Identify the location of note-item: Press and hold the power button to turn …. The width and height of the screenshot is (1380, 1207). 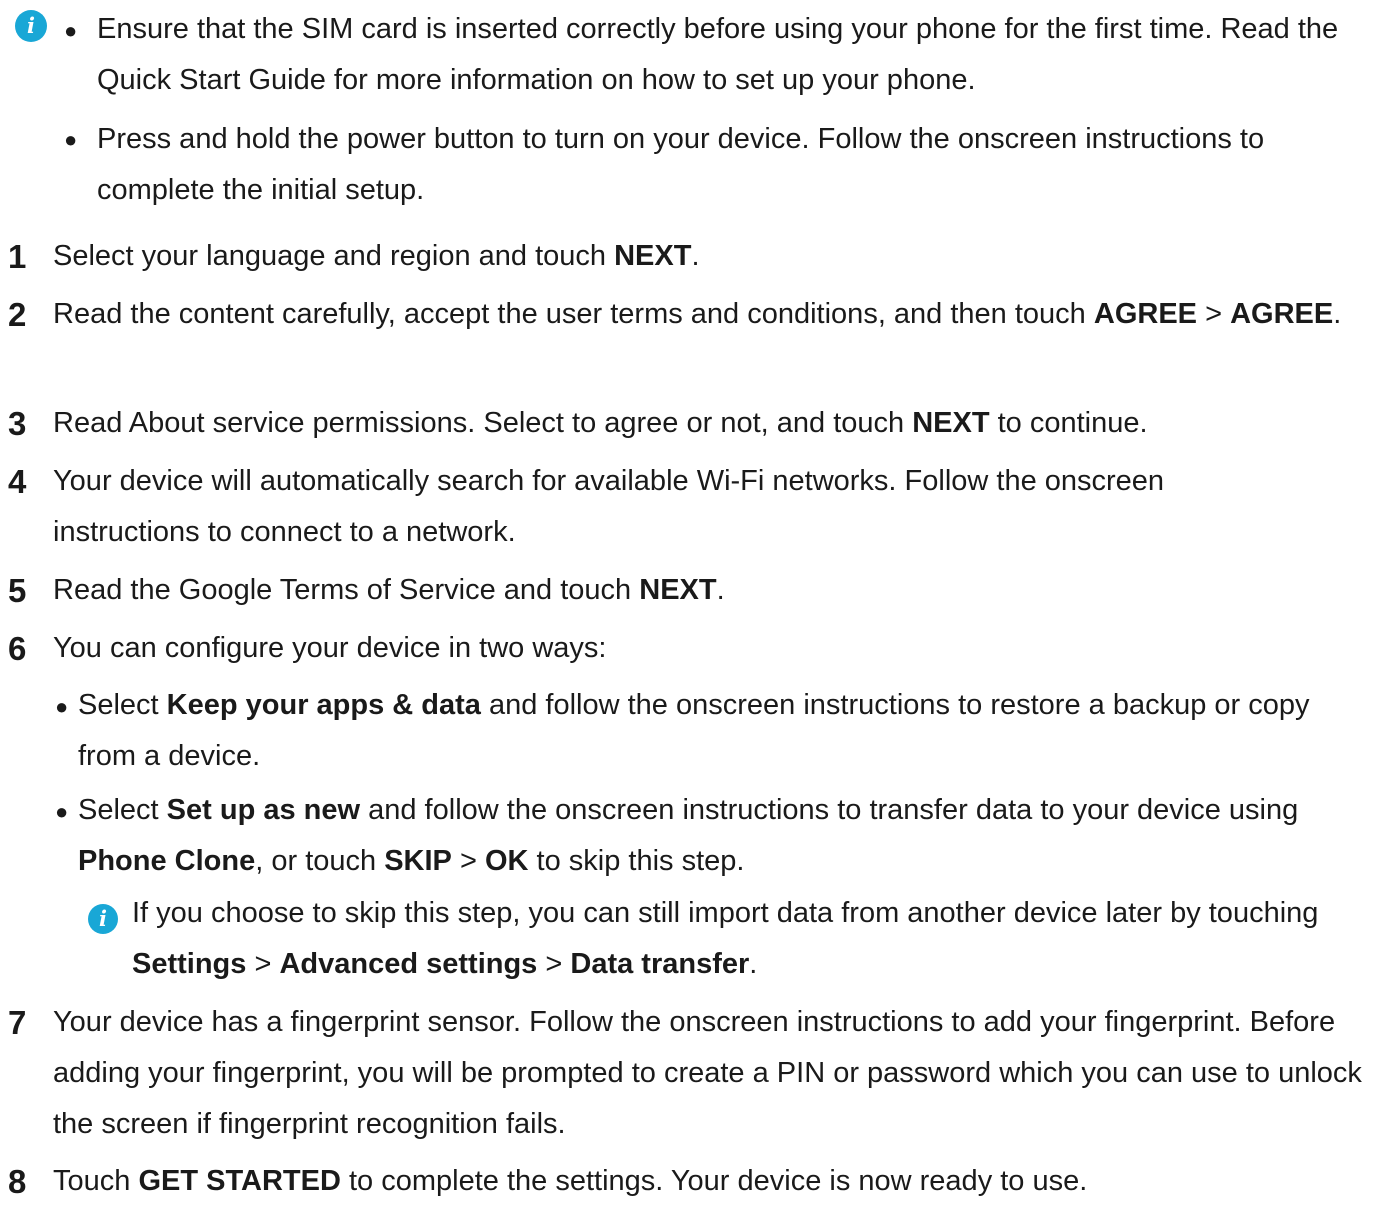
(681, 164).